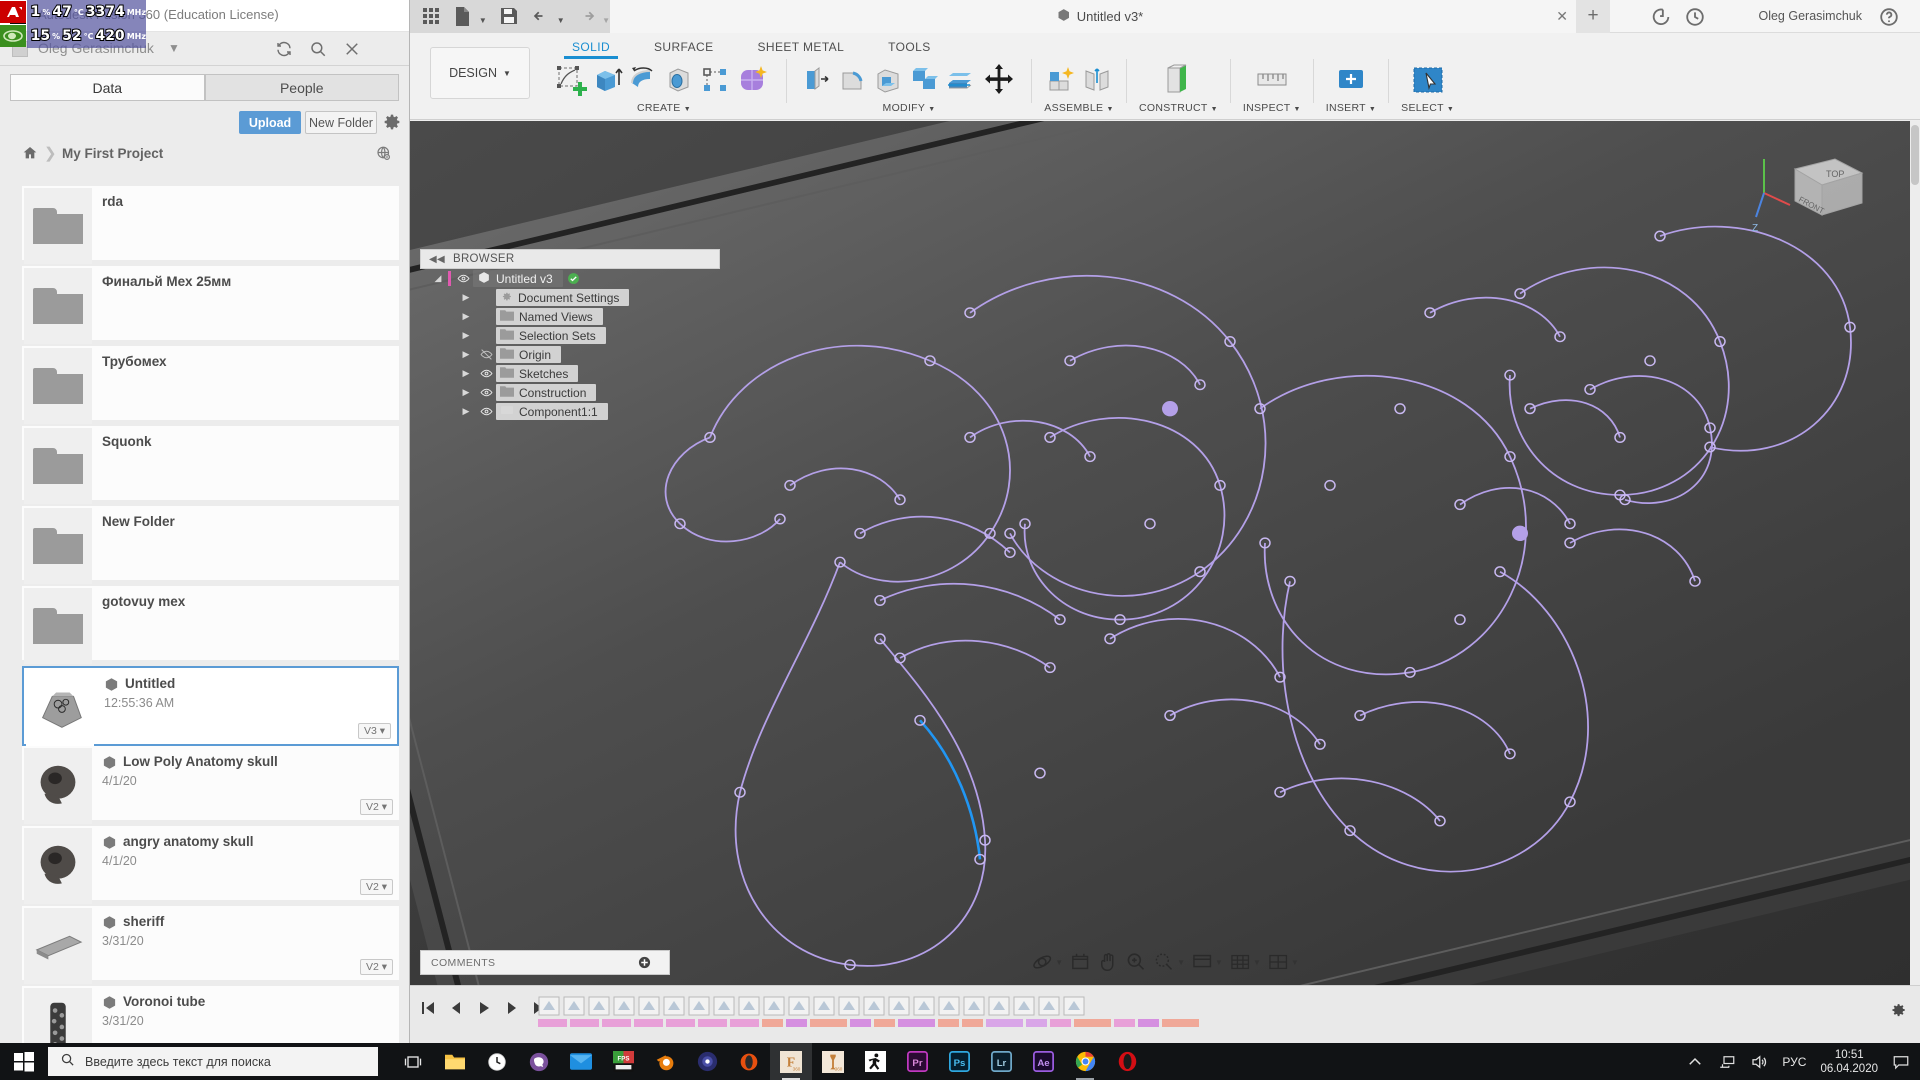  I want to click on clock-app-icon, so click(497, 1061).